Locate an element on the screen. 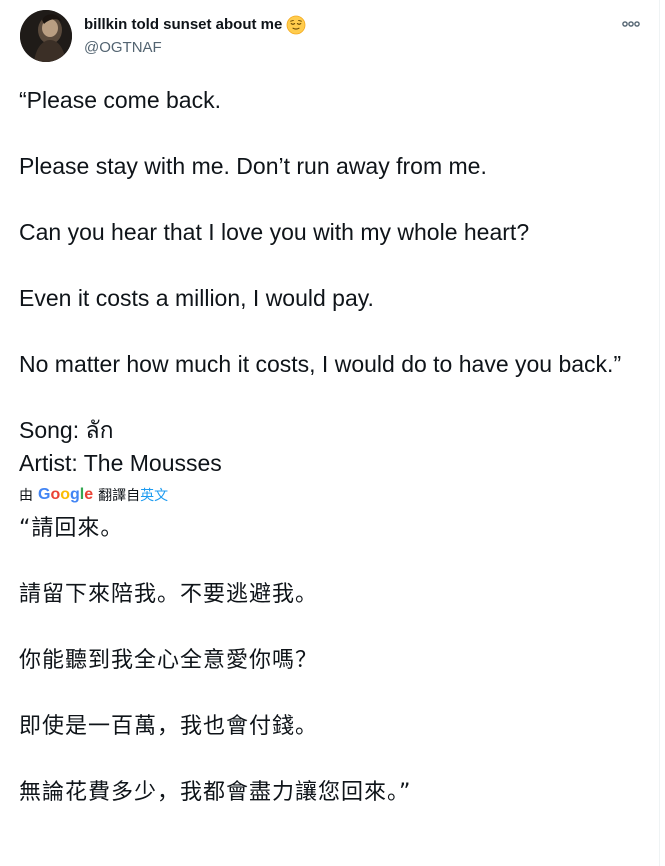  artist-credit: Artist: The Mousses is located at coordinates (120, 463).